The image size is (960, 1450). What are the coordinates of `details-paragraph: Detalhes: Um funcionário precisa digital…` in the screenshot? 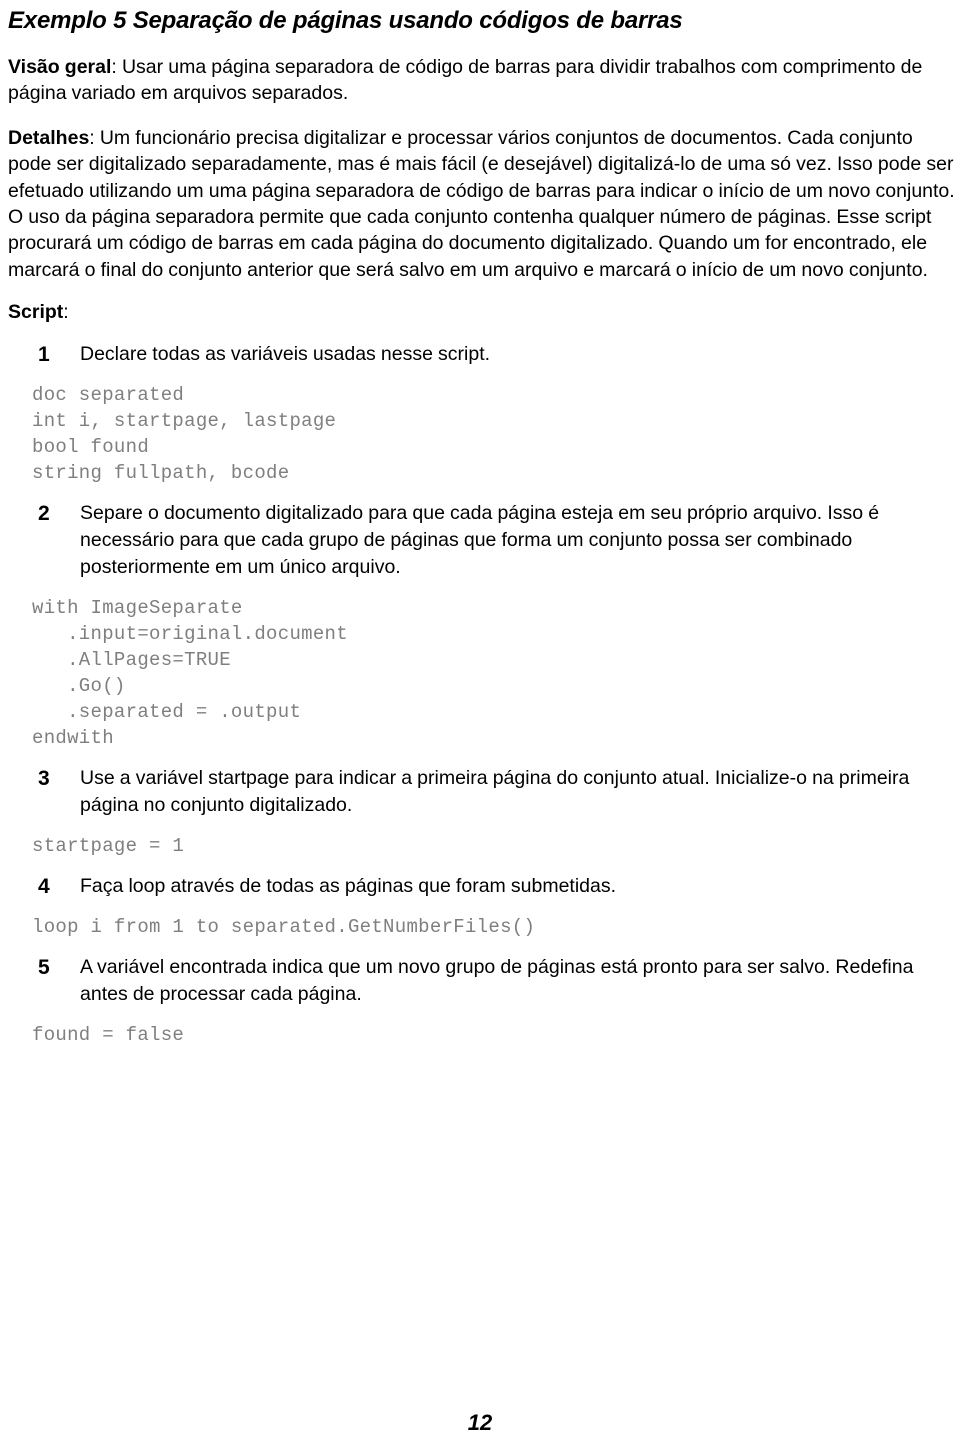 It's located at (482, 204).